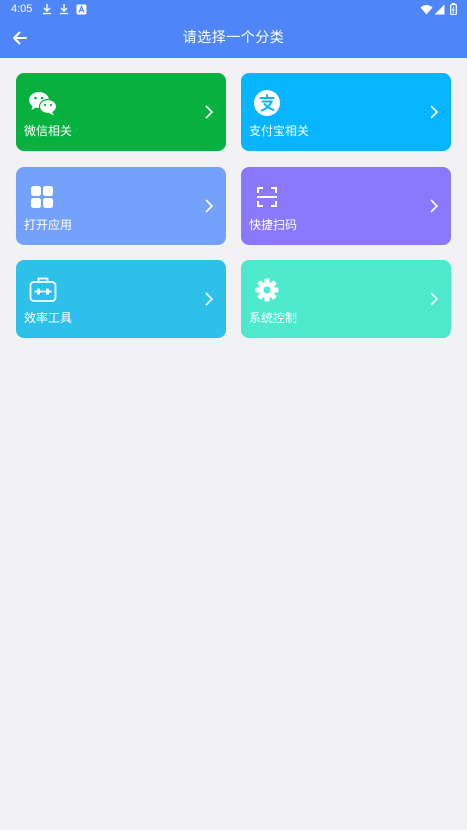 This screenshot has width=467, height=830. Describe the element at coordinates (233, 9) in the screenshot. I see `status-bar: 4:05` at that location.